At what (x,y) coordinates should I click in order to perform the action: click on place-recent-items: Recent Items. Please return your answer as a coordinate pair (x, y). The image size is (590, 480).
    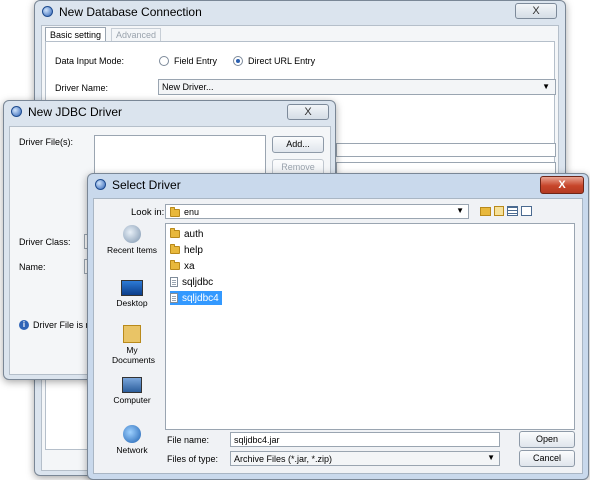
    Looking at the image, I should click on (132, 240).